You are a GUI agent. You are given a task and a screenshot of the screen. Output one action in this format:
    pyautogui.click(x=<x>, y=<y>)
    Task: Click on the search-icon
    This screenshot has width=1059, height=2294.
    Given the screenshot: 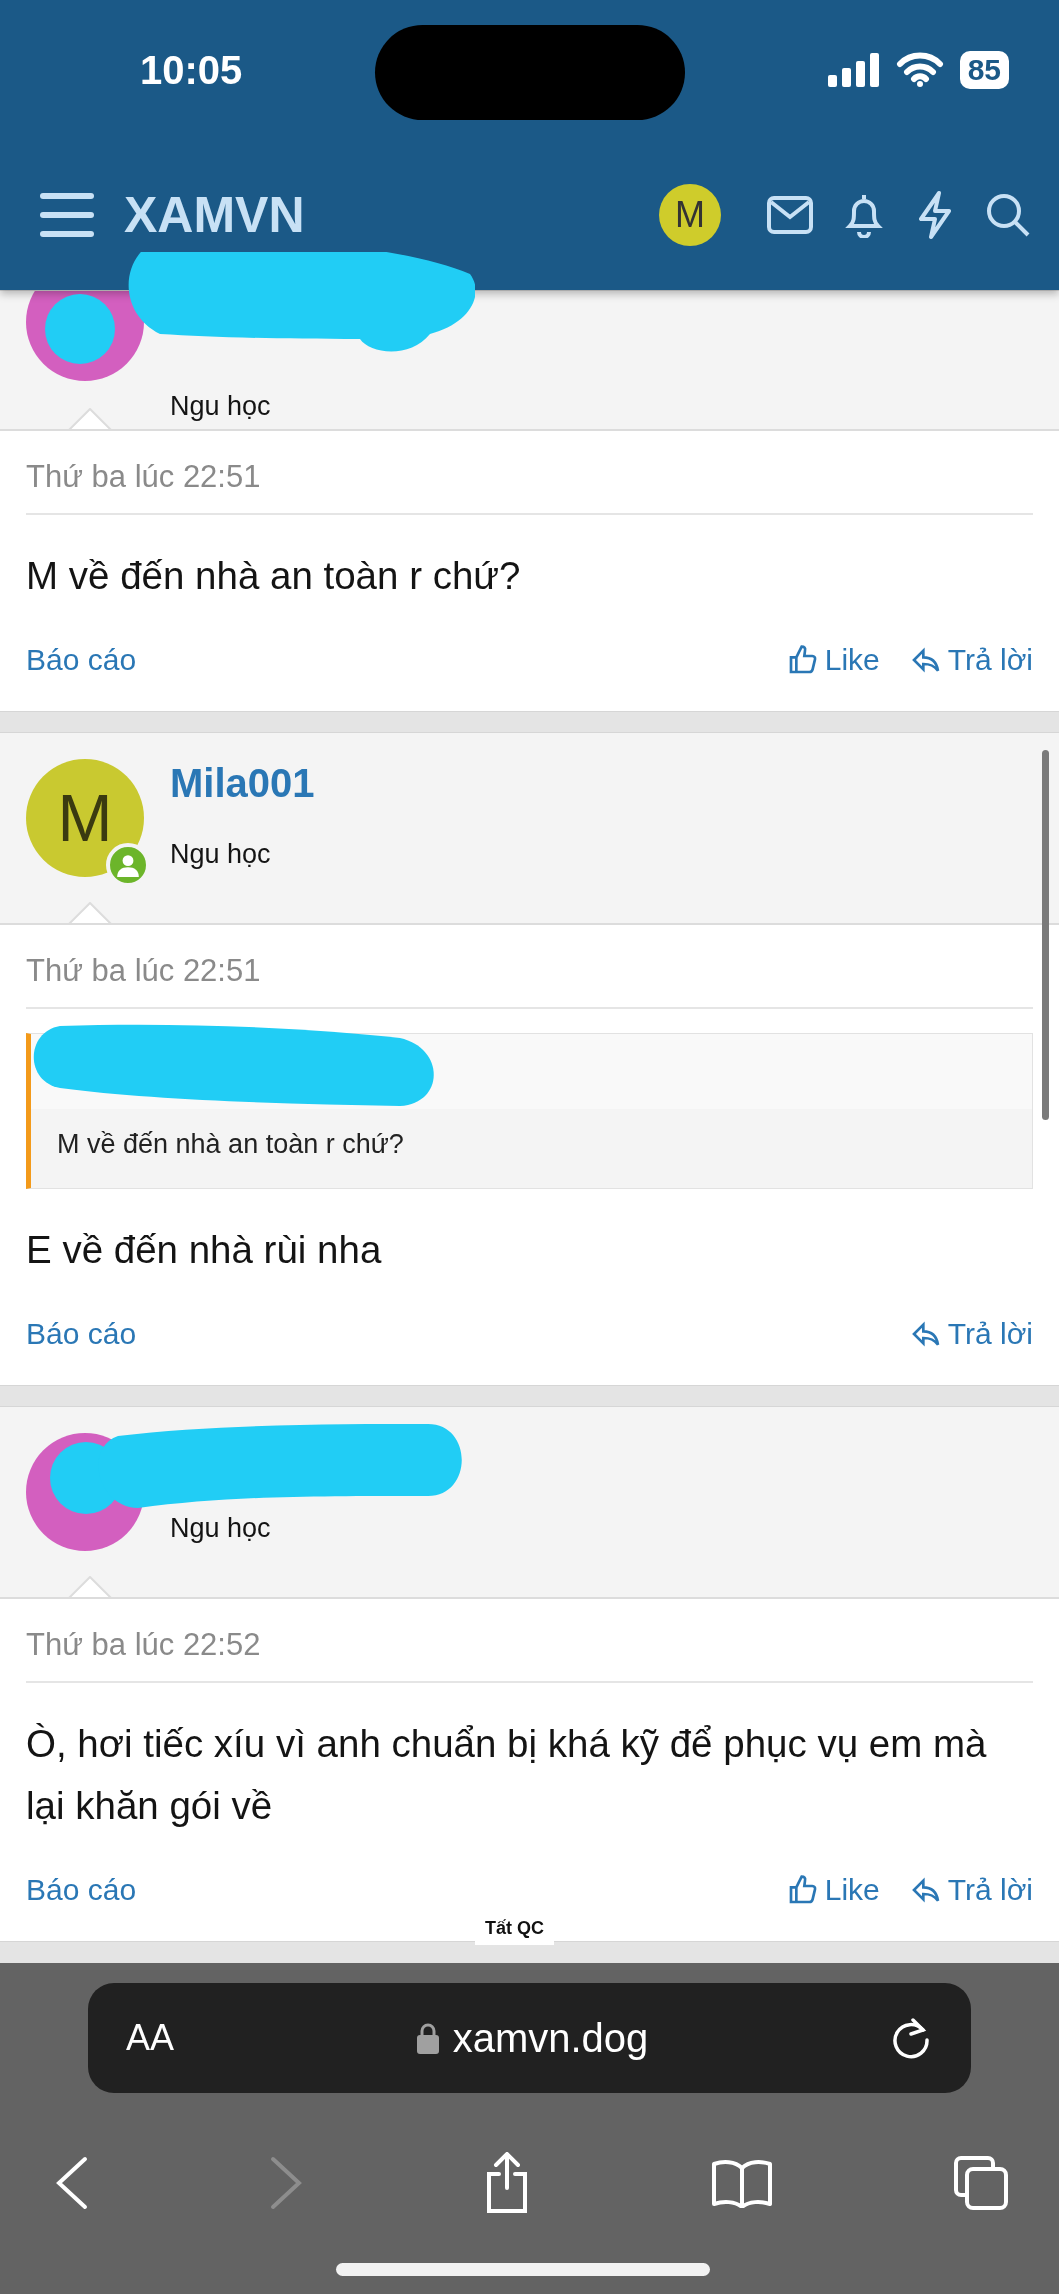 What is the action you would take?
    pyautogui.click(x=1008, y=215)
    